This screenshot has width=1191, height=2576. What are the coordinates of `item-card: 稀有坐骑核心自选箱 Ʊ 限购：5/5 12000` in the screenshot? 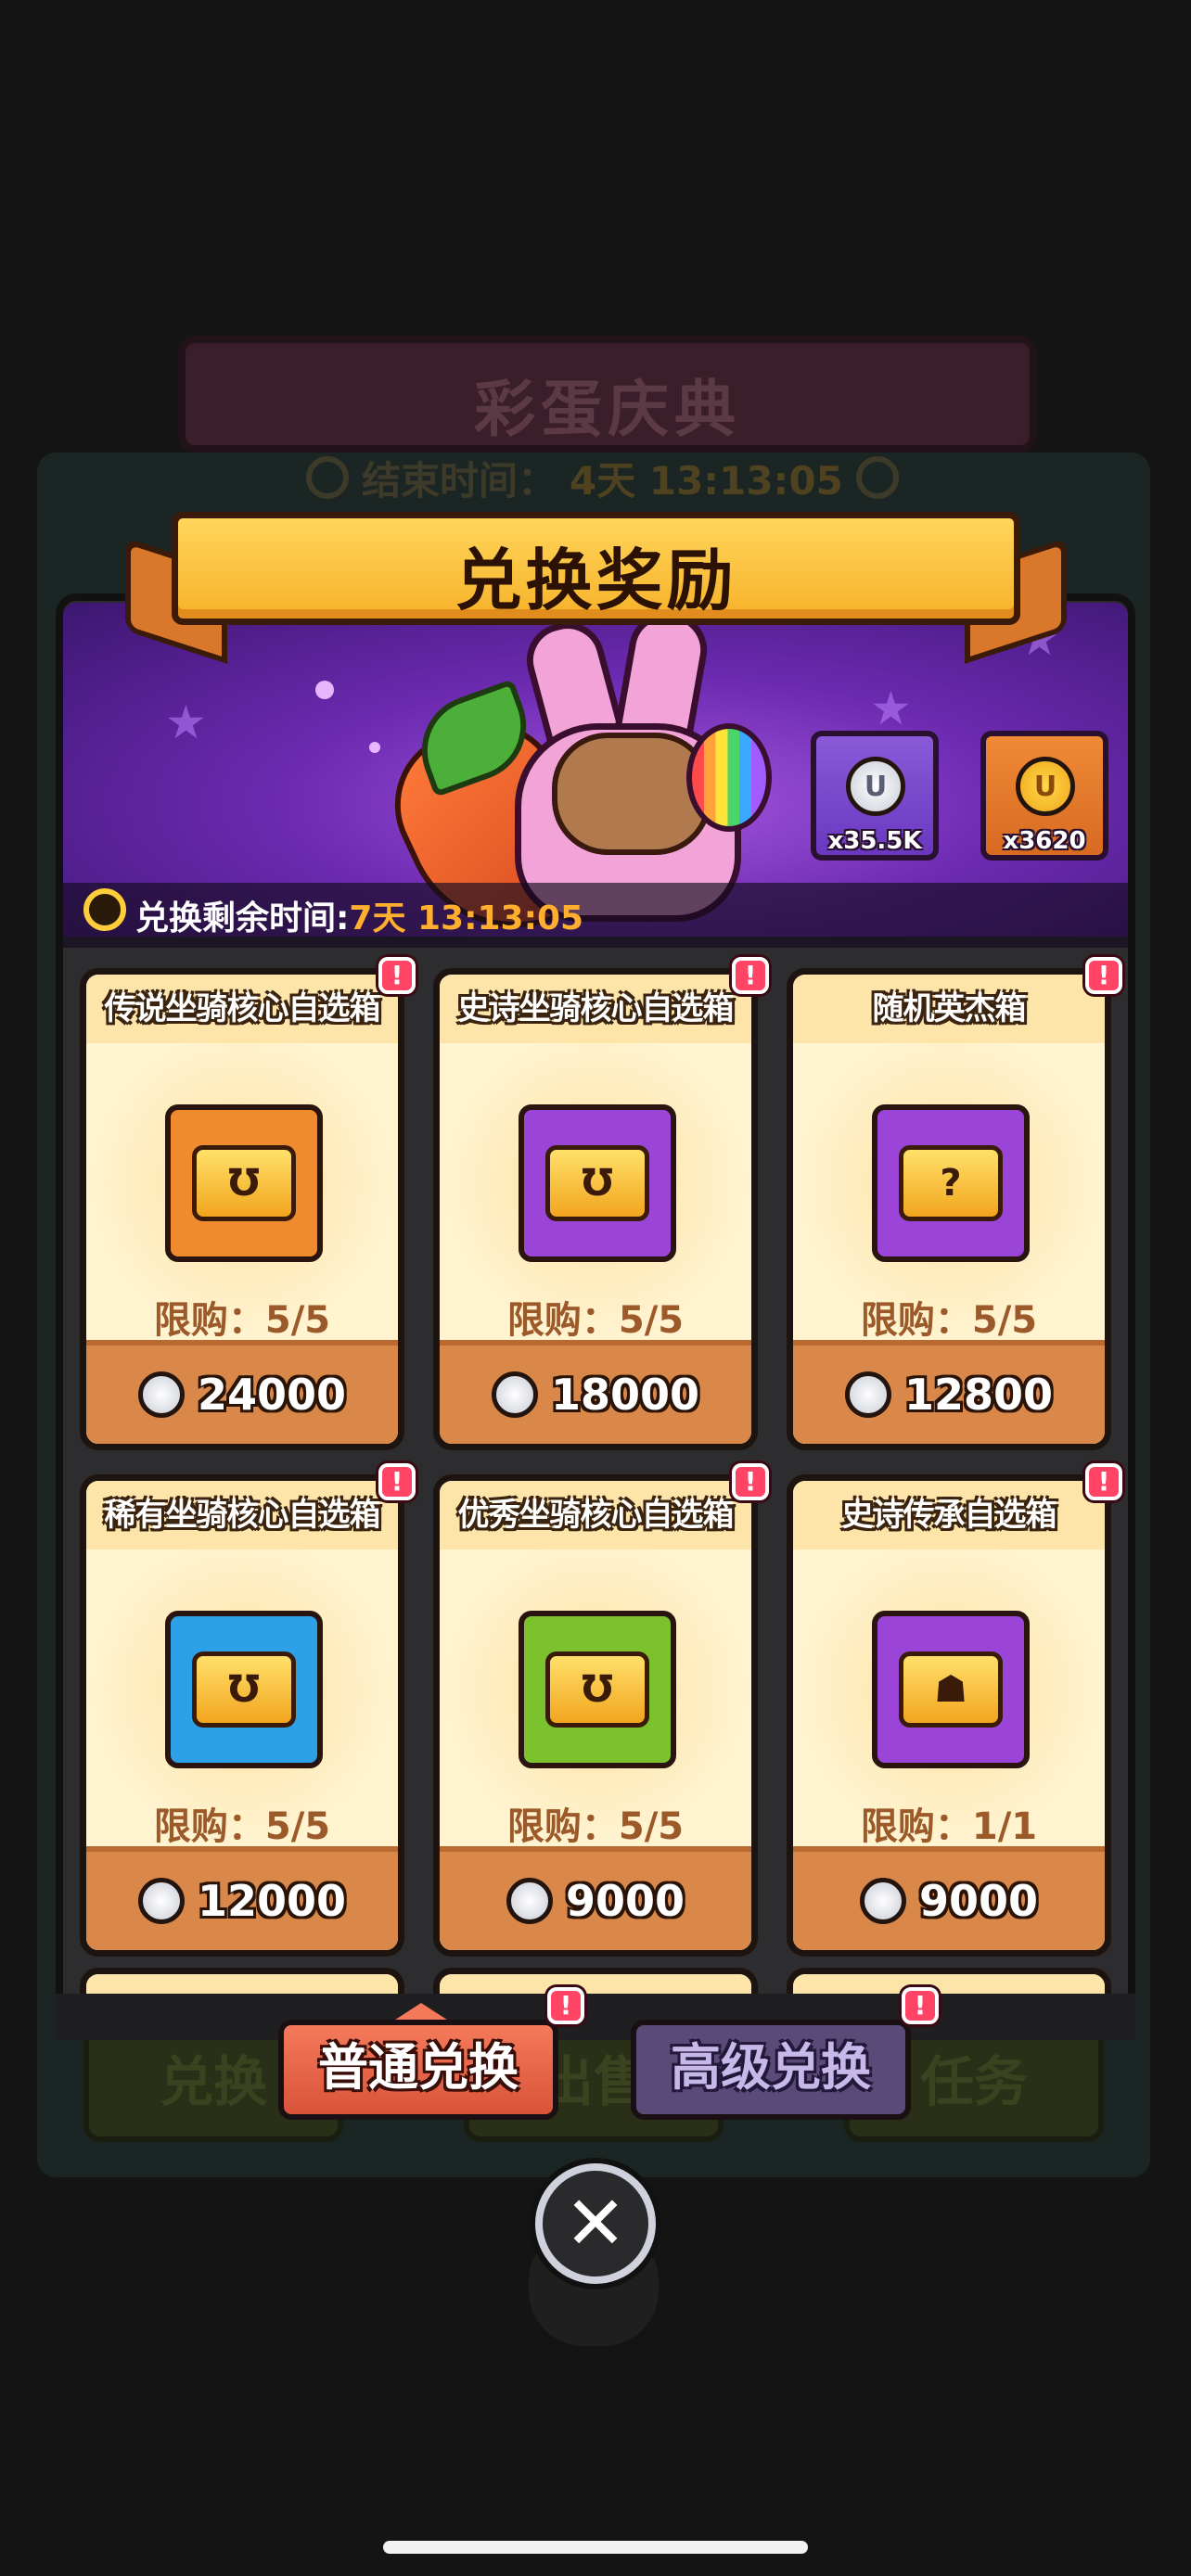 It's located at (242, 1715).